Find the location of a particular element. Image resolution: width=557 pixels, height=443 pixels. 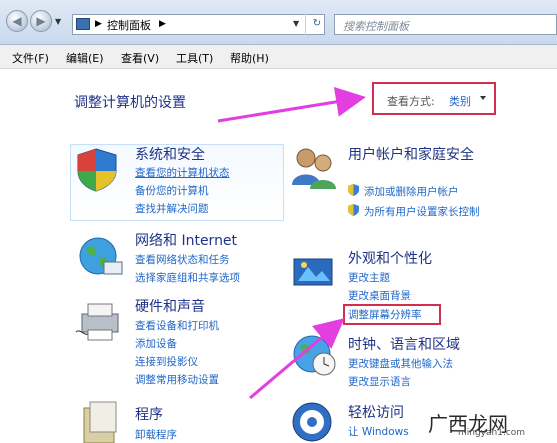

watermark-url: mingyan1.com is located at coordinates (492, 433).